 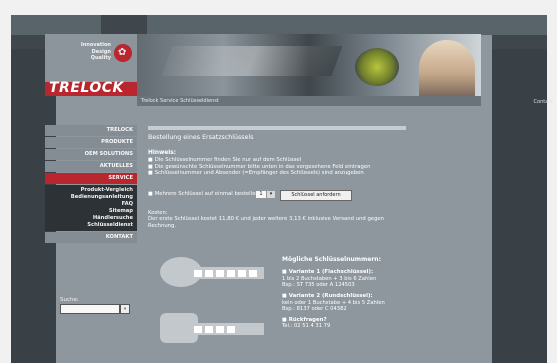 I want to click on brand-logo: TRELOCK, so click(x=86, y=88).